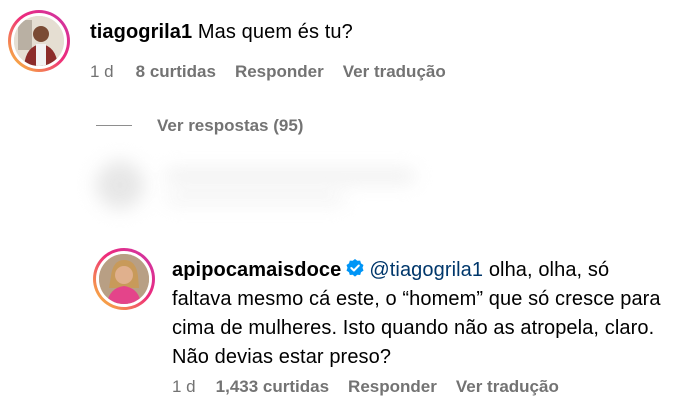  I want to click on comment-meta-1: 1 d 8 curtidas Responder Ver tradução, so click(268, 72).